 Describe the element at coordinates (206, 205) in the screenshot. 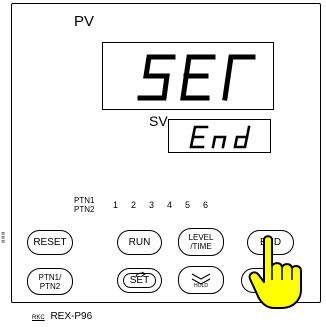

I see `pattern-number-6: 6` at that location.